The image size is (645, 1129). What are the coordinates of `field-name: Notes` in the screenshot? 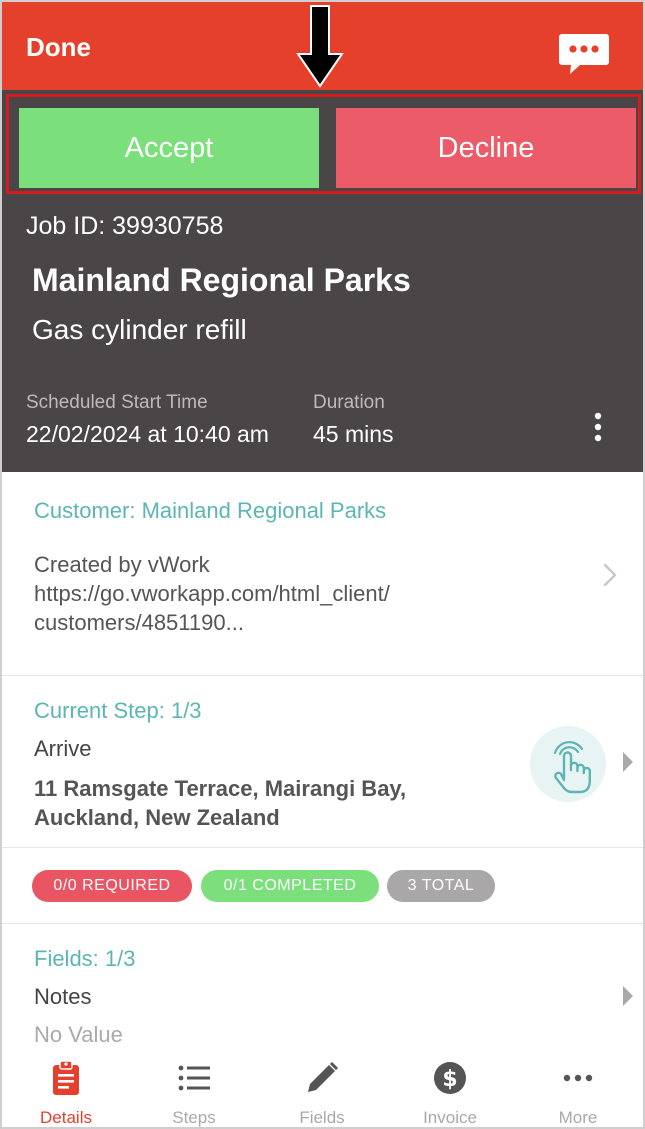 It's located at (63, 996).